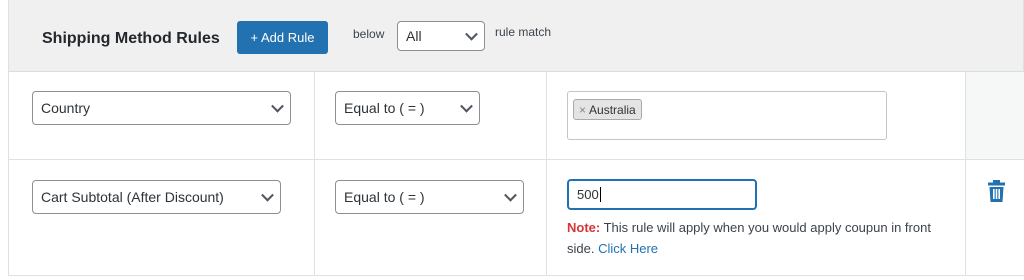 The width and height of the screenshot is (1024, 280). What do you see at coordinates (282, 37) in the screenshot?
I see `add-rule-button: + Add Rule` at bounding box center [282, 37].